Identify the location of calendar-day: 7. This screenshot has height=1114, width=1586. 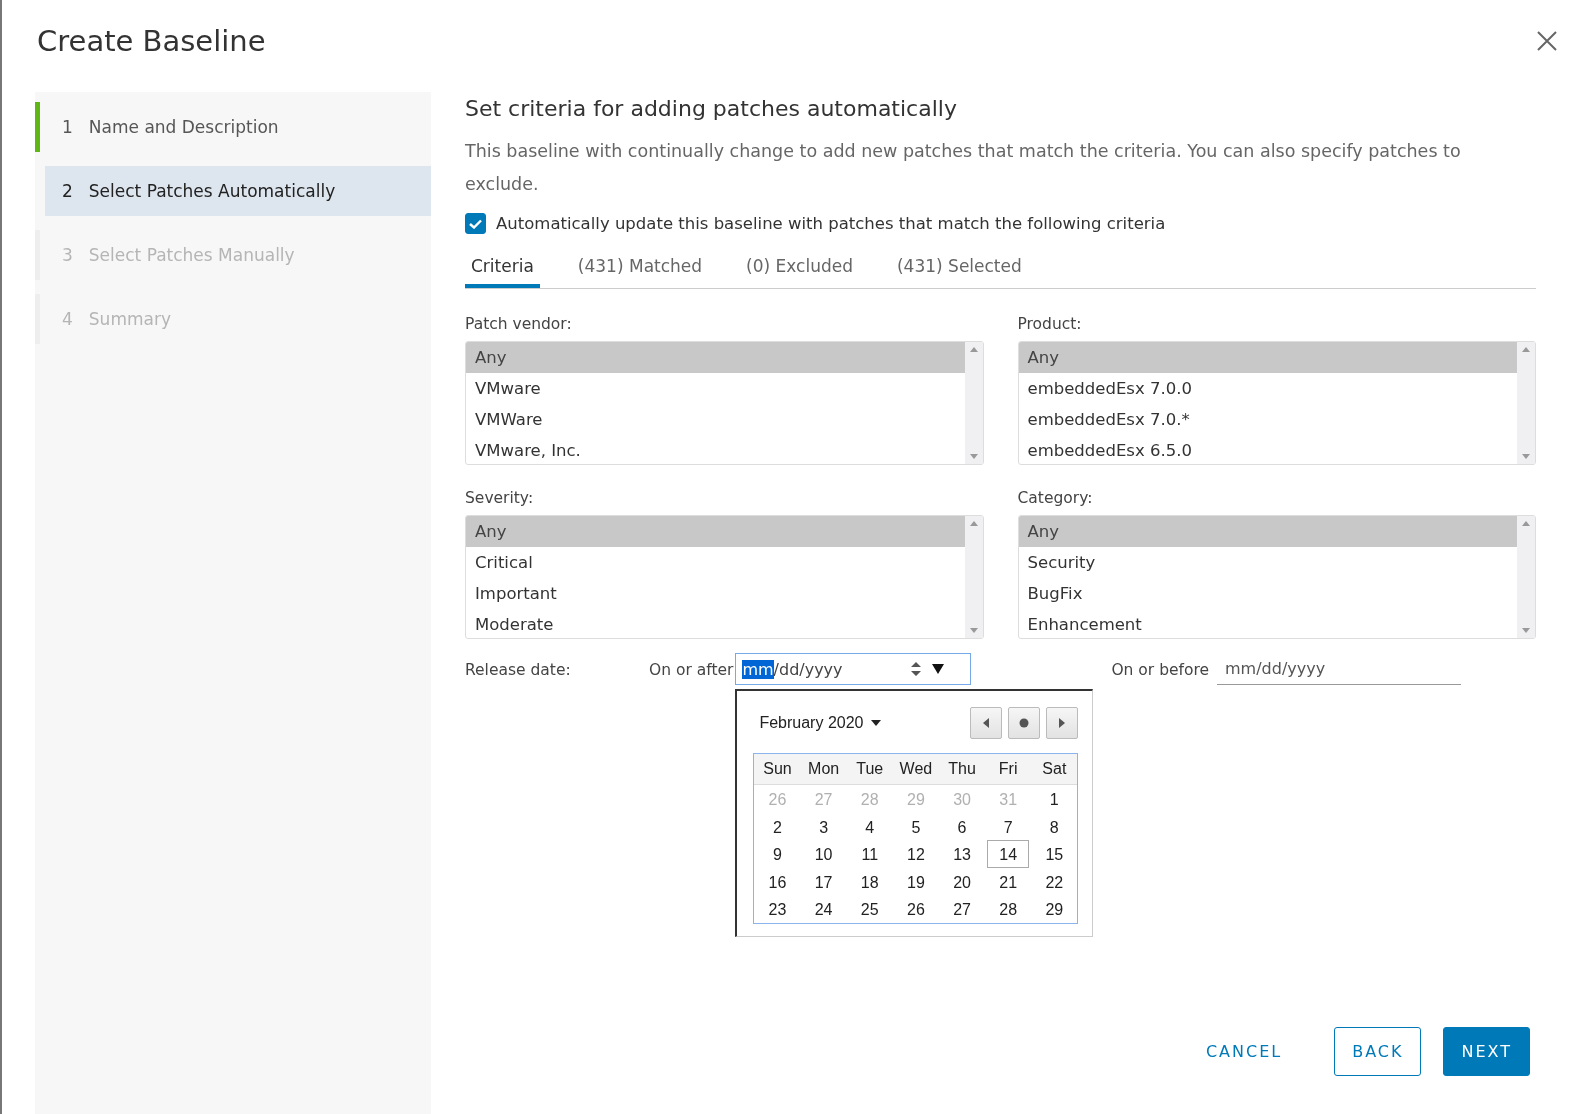
(1008, 826).